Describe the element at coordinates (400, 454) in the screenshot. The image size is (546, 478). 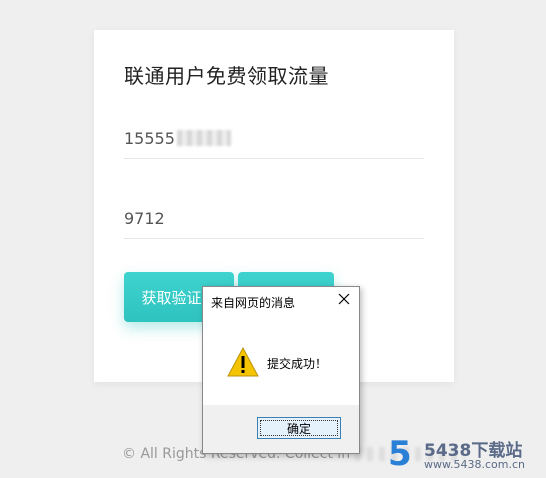
I see `watermark-logo-icon: 5` at that location.